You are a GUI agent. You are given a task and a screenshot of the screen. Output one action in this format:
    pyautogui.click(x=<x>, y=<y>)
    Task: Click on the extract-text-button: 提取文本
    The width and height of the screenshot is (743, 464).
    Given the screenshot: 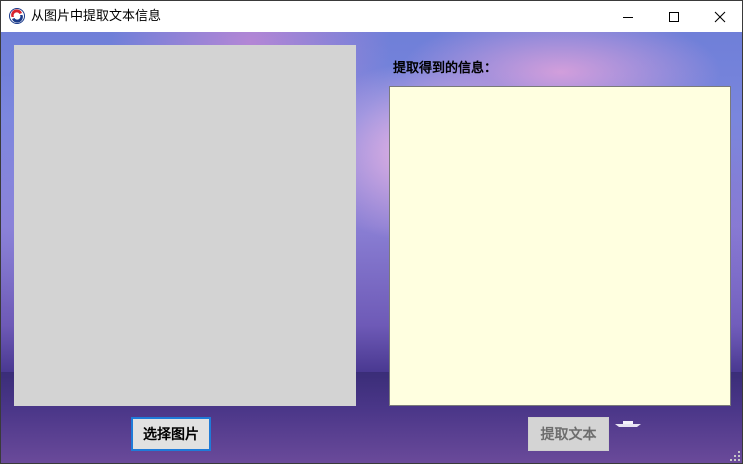 What is the action you would take?
    pyautogui.click(x=568, y=434)
    